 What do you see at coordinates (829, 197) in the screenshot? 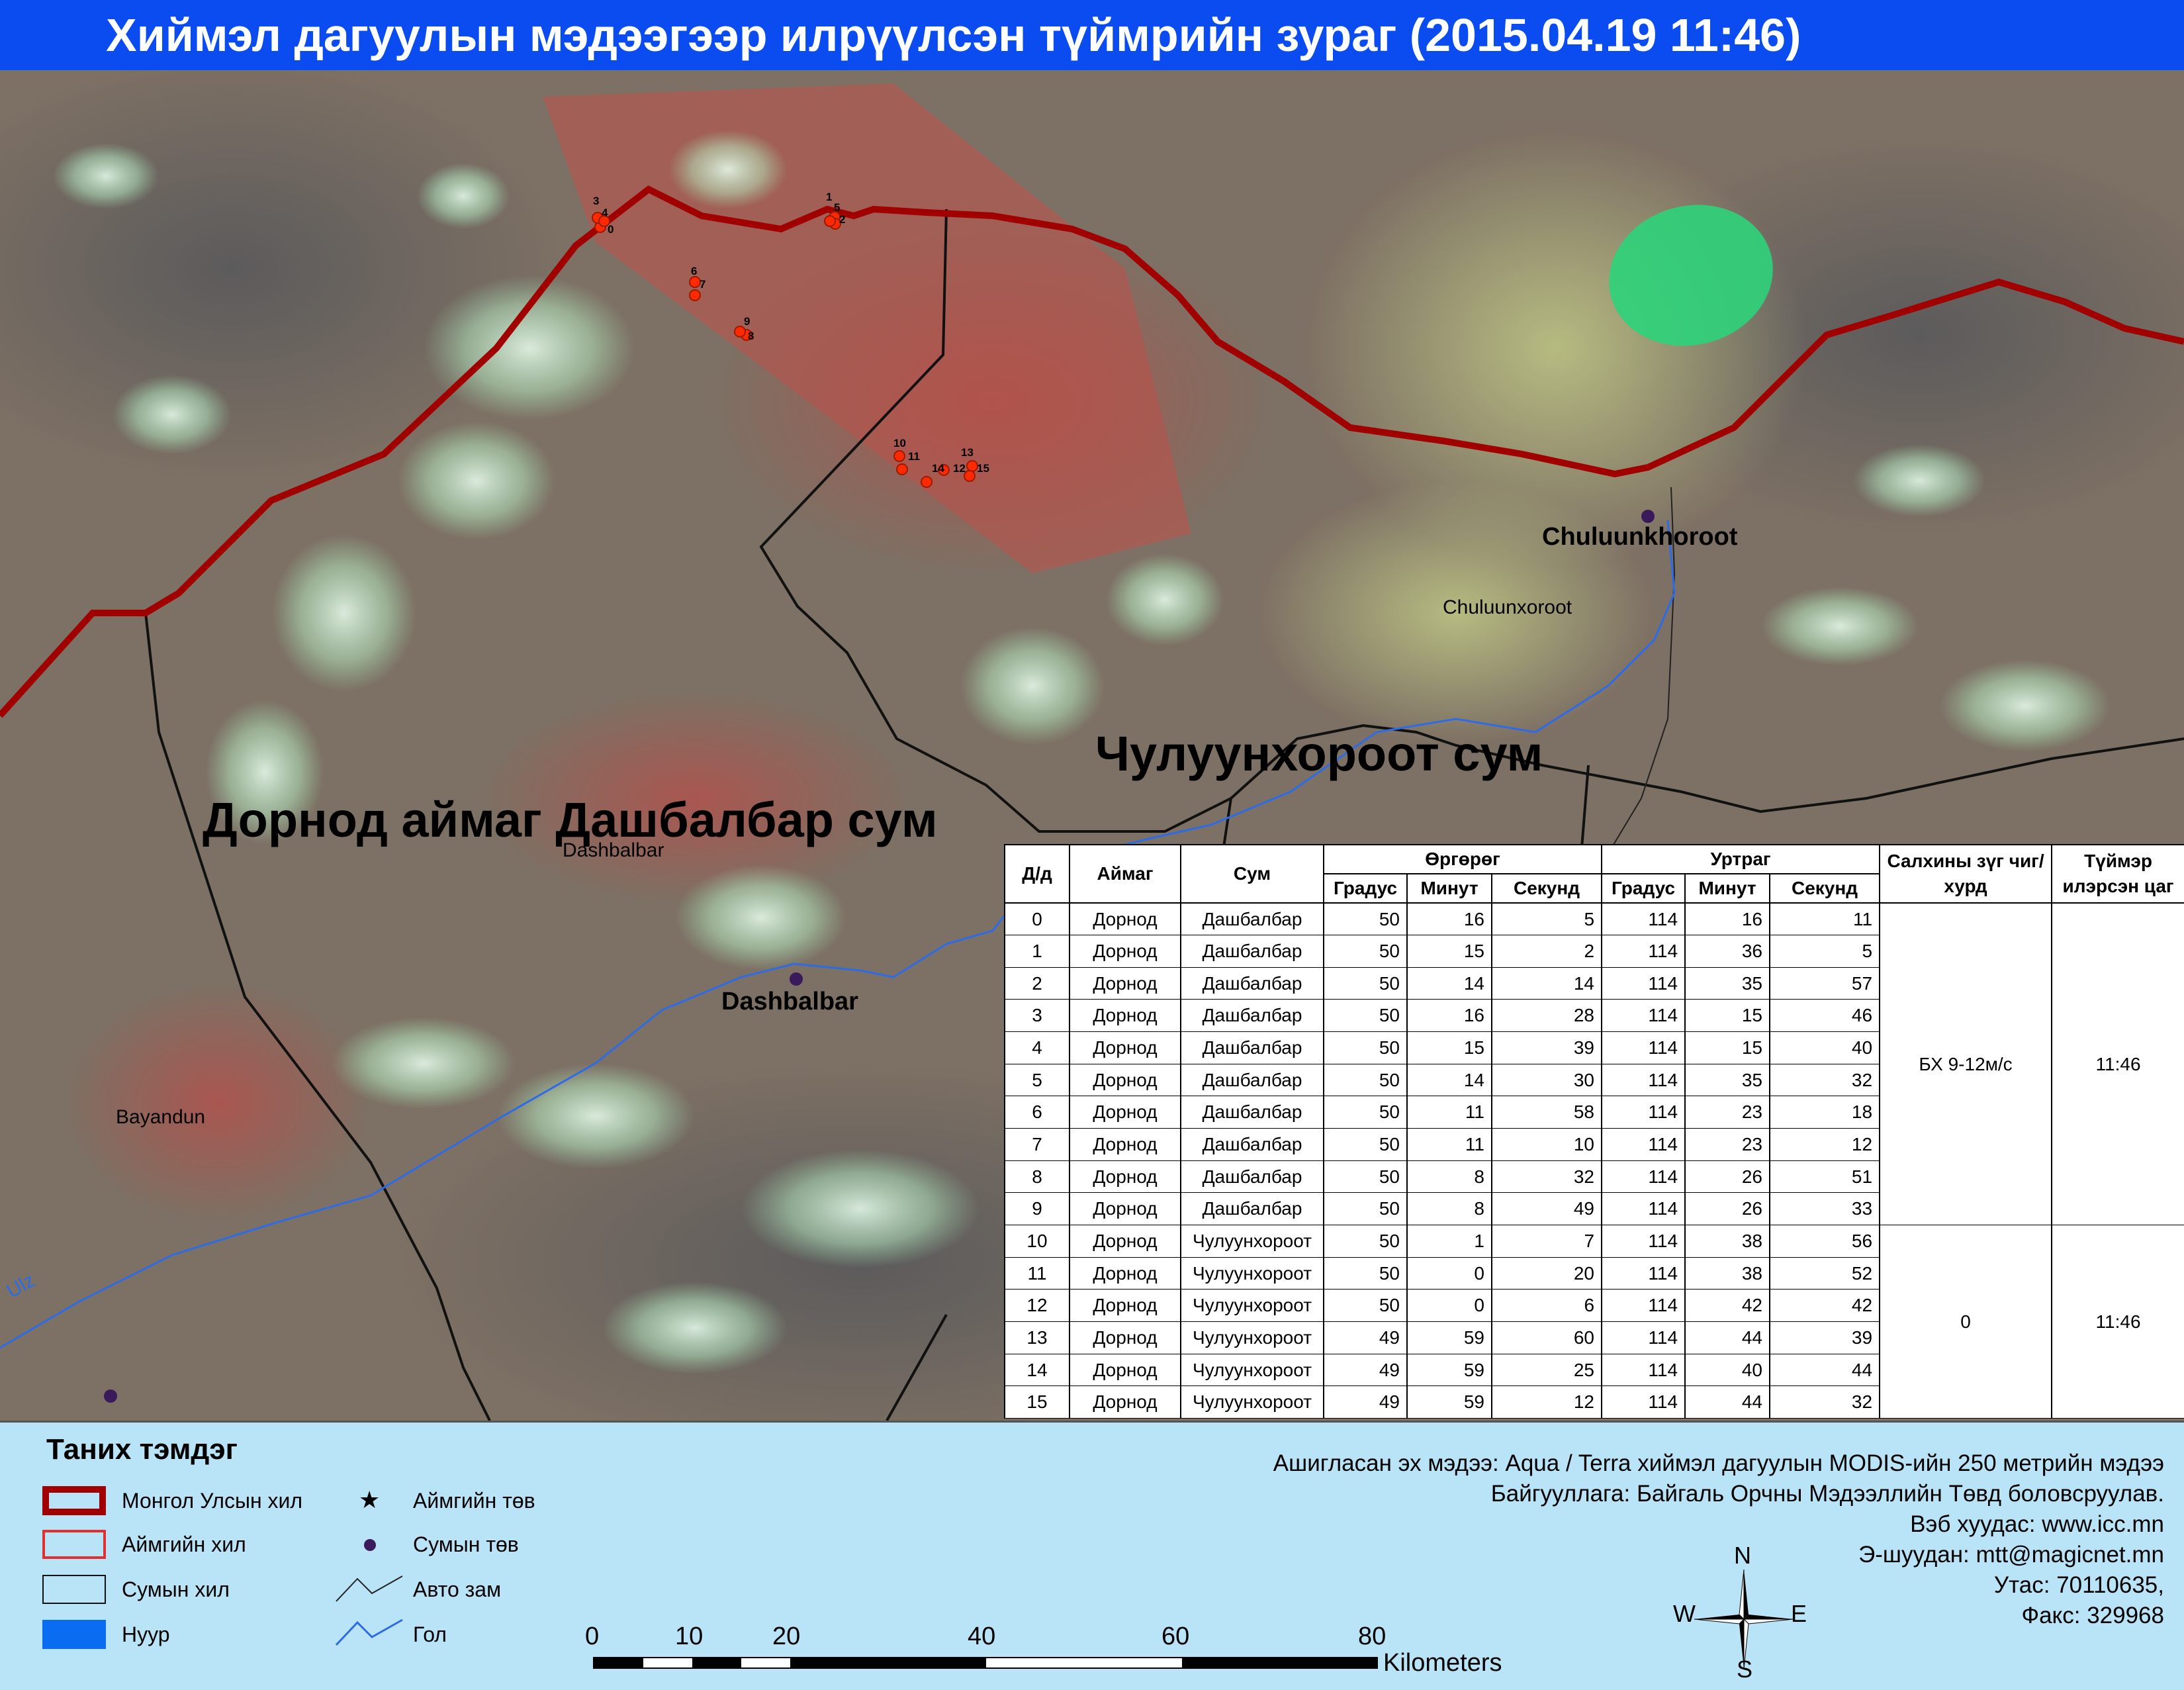
I see `fire-label-1: 1` at bounding box center [829, 197].